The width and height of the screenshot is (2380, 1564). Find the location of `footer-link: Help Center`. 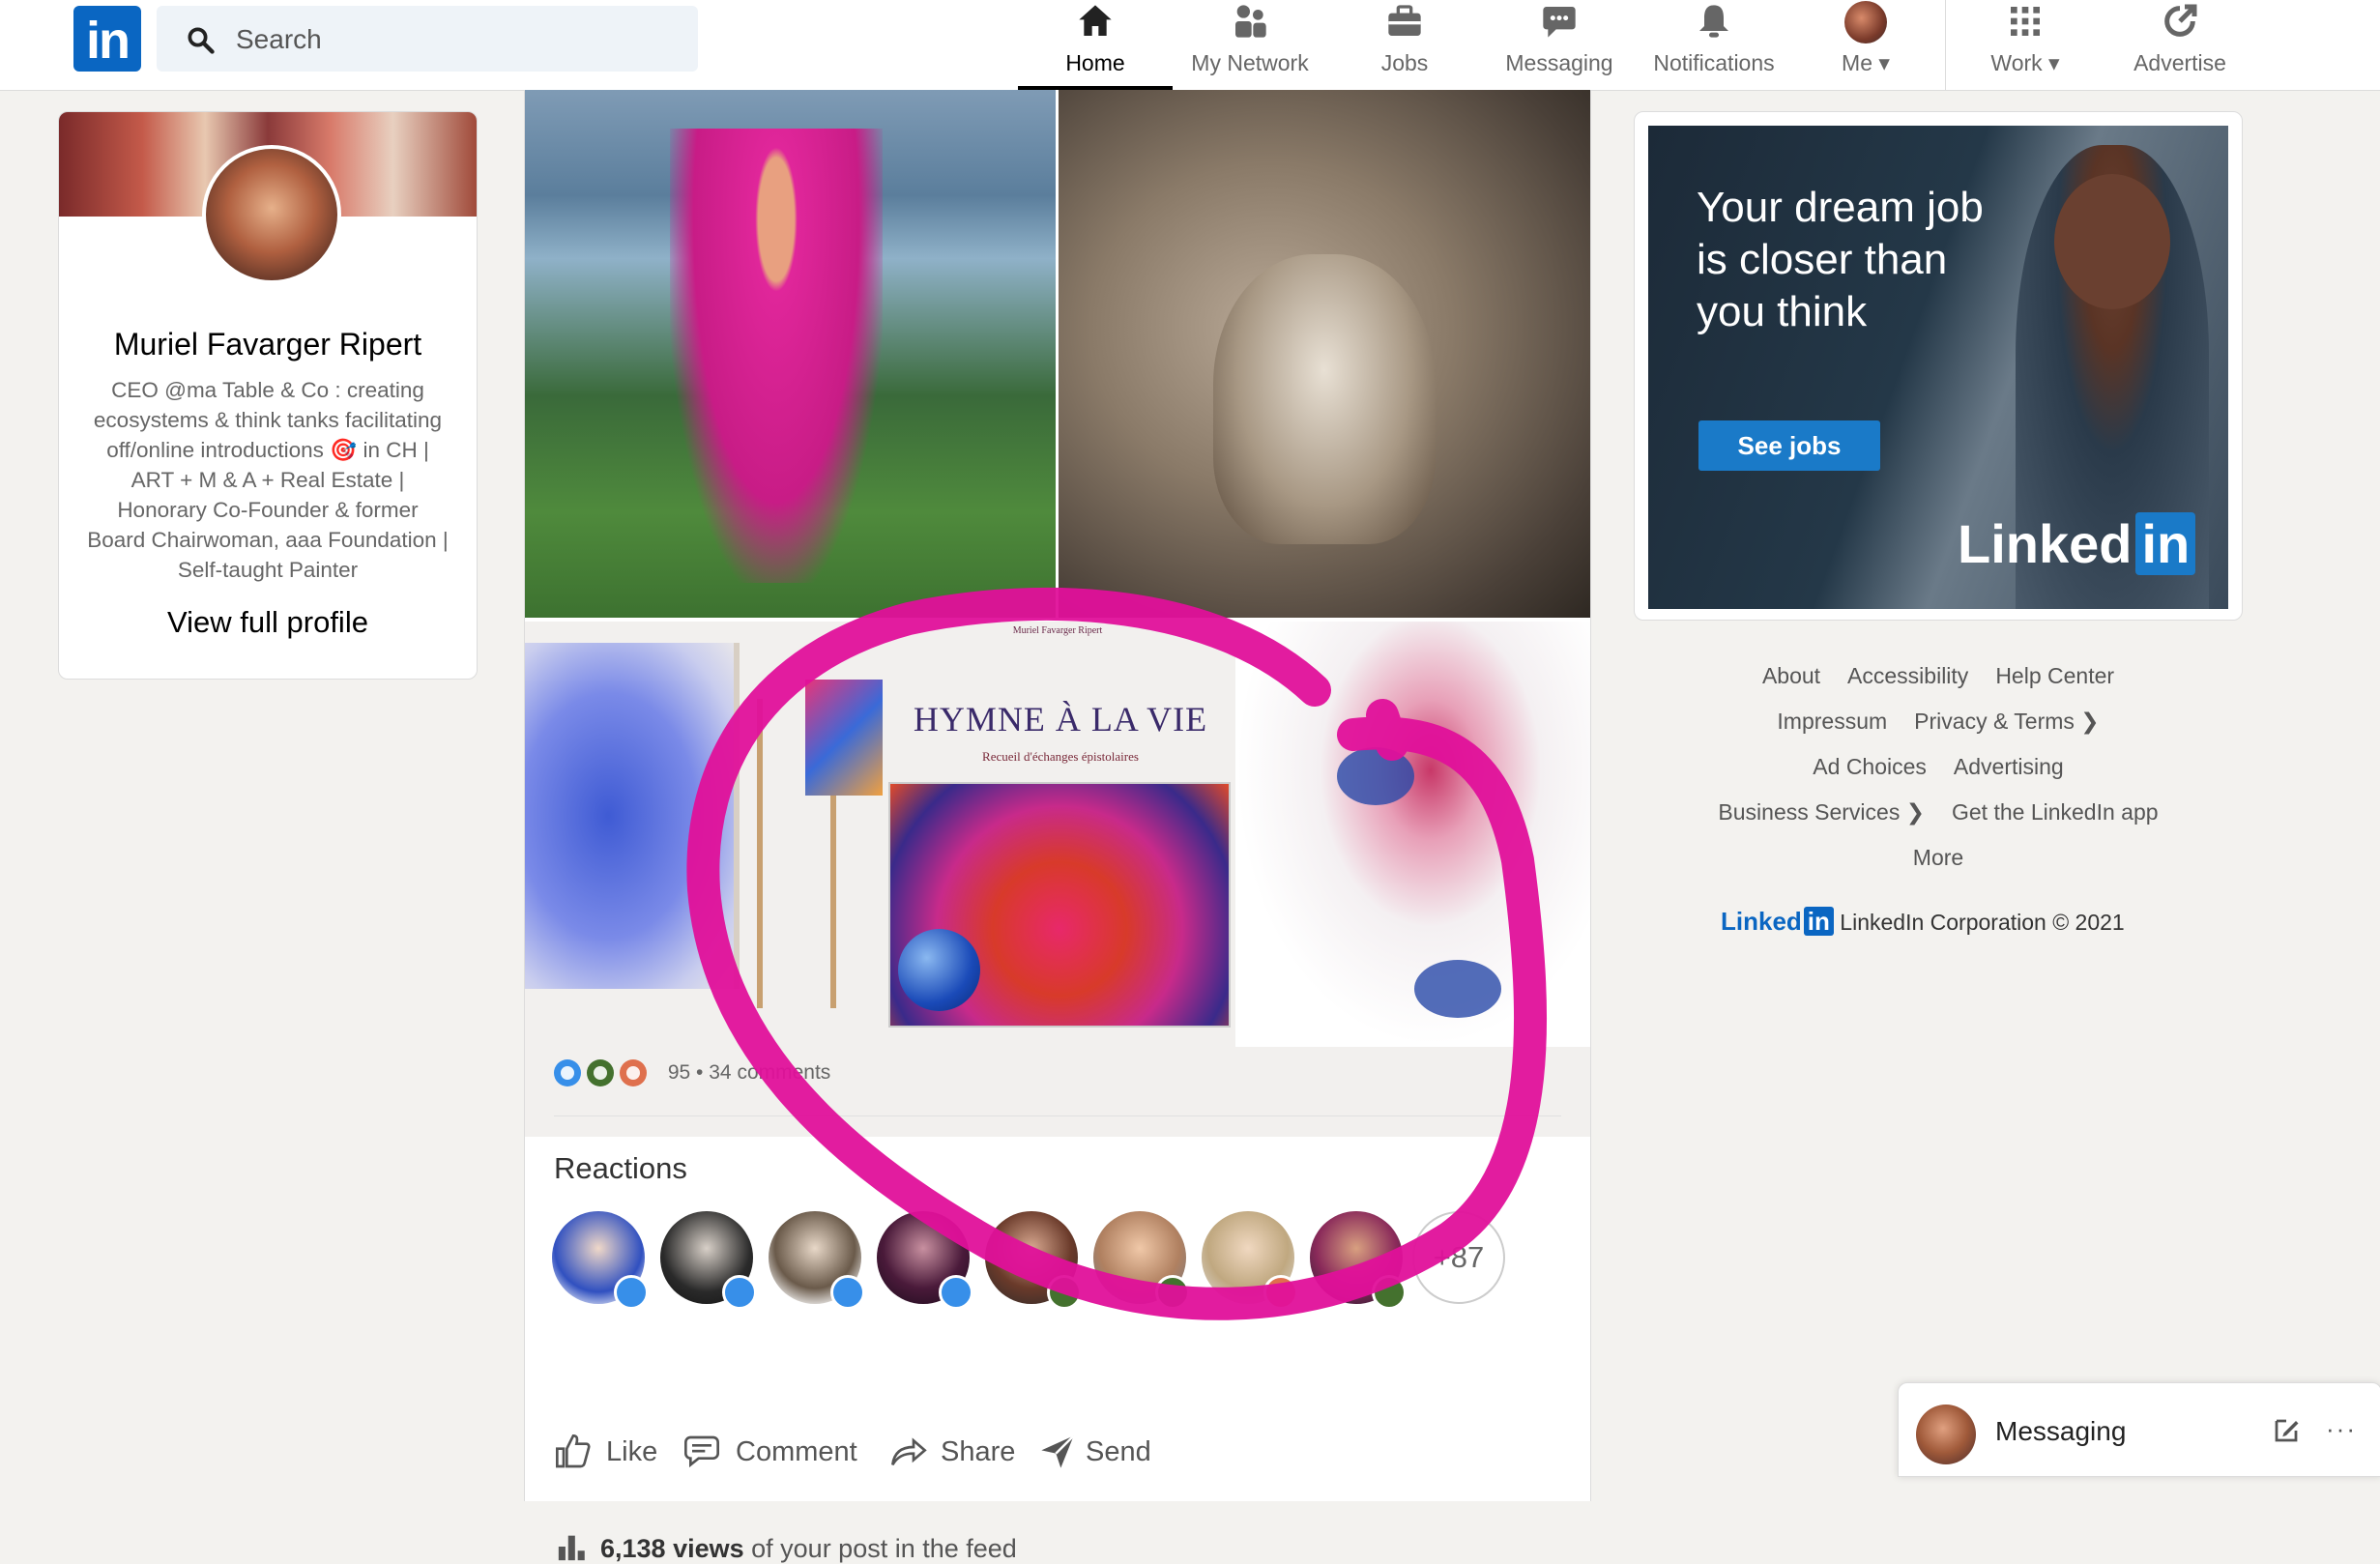

footer-link: Help Center is located at coordinates (2055, 675).